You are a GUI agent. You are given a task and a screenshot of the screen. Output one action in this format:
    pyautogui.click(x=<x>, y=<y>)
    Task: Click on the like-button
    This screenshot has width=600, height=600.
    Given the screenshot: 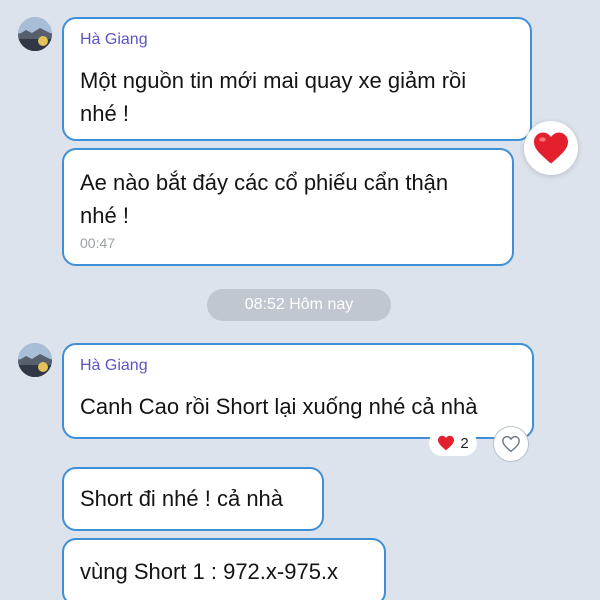 What is the action you would take?
    pyautogui.click(x=511, y=444)
    